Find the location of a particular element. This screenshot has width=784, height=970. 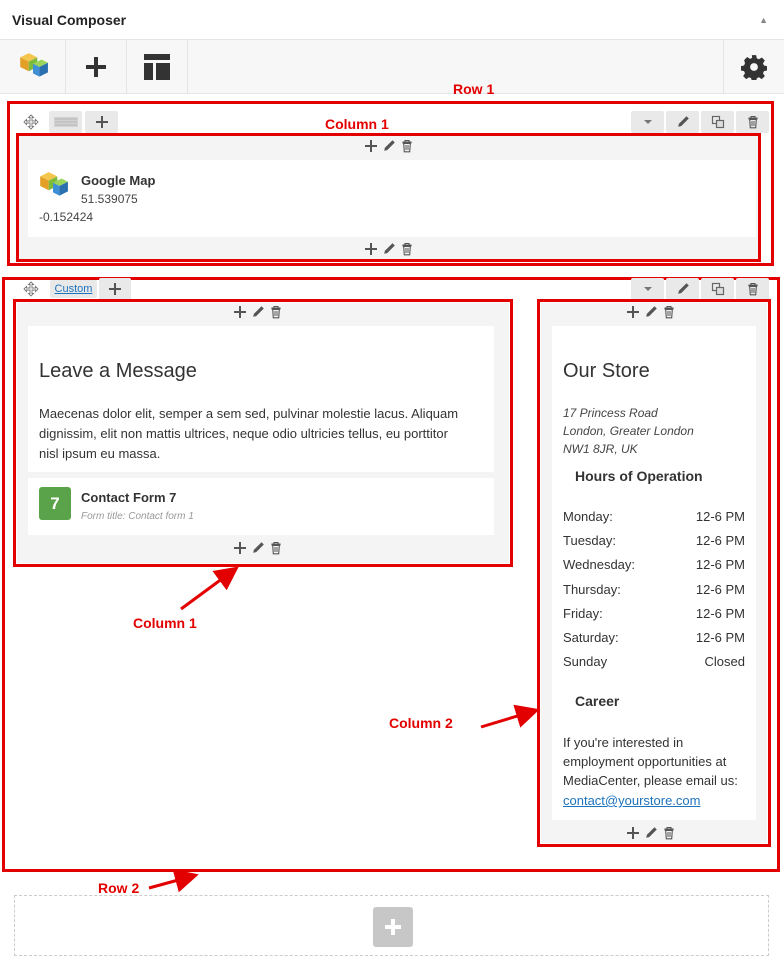

hours-row: Saturday: 12-6 PM is located at coordinates (654, 637).